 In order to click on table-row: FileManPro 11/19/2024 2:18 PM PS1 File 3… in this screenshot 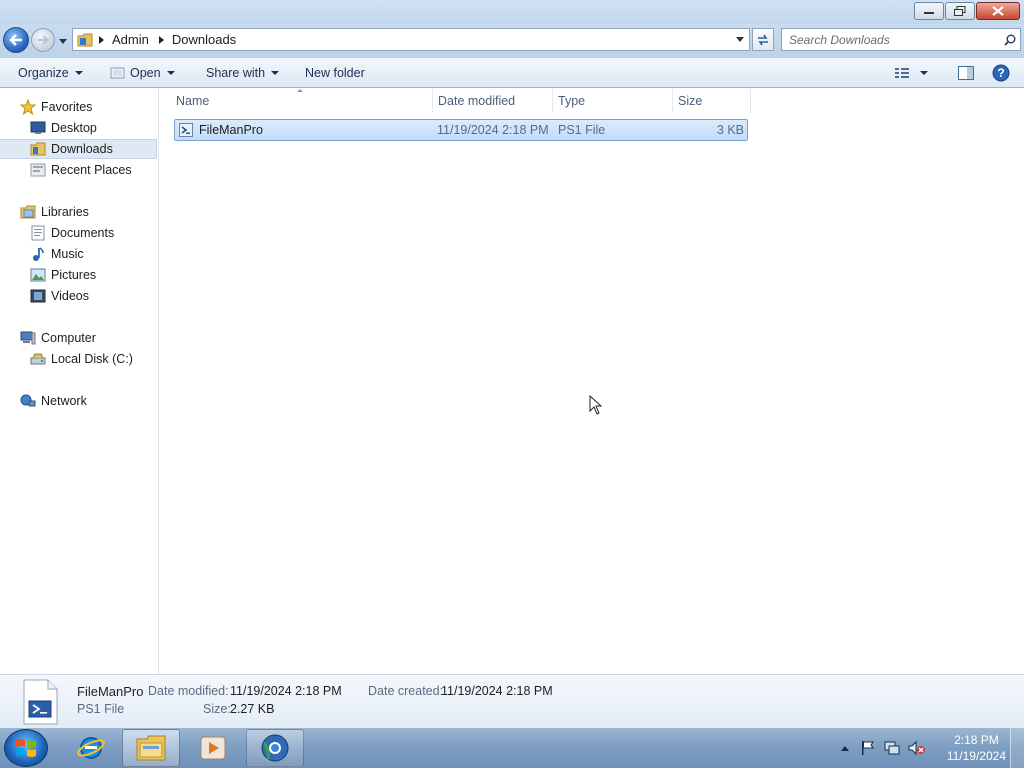, I will do `click(461, 130)`.